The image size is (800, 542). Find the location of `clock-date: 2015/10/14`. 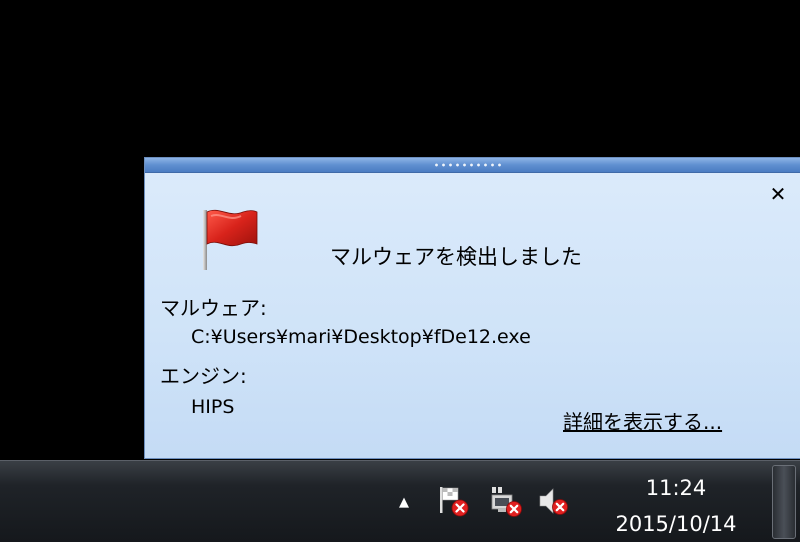

clock-date: 2015/10/14 is located at coordinates (676, 524).